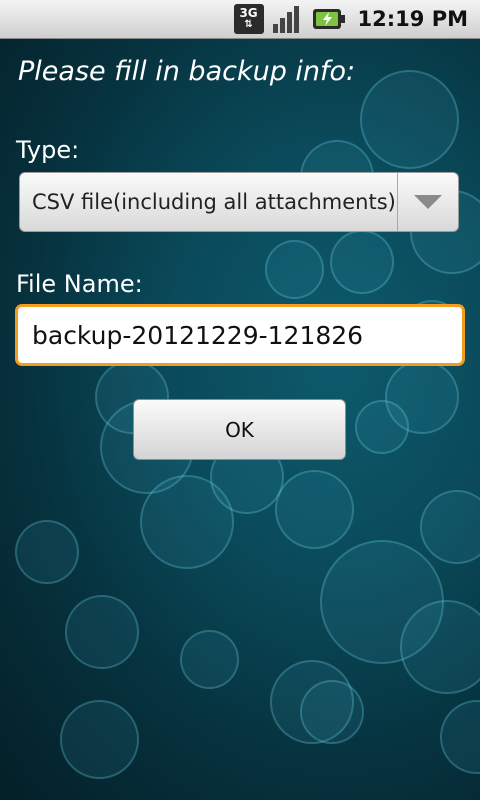 This screenshot has height=800, width=480. I want to click on type-label: Type:, so click(48, 150).